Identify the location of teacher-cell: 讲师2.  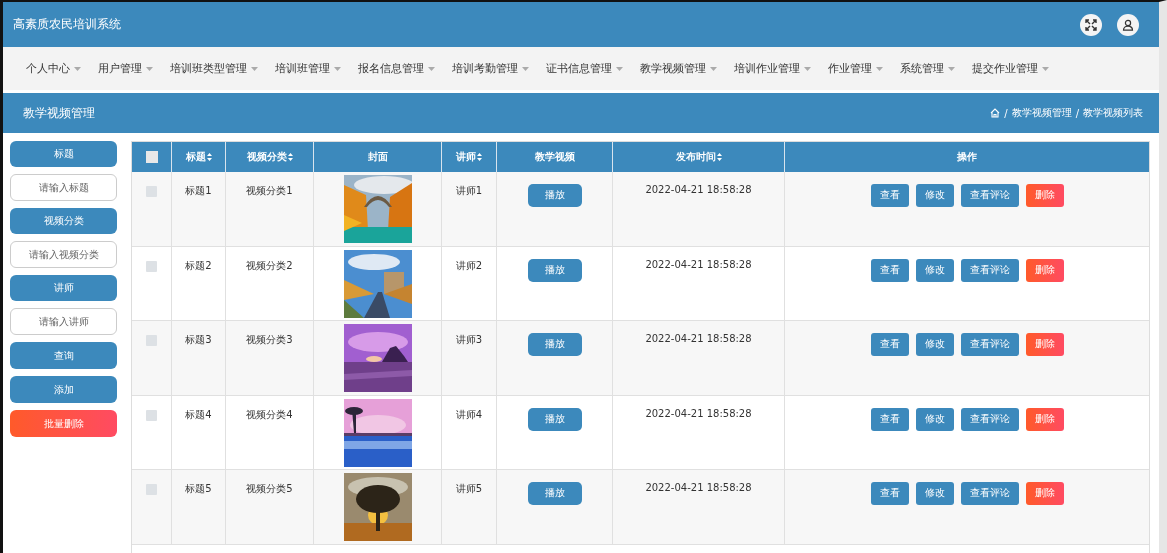
(469, 265).